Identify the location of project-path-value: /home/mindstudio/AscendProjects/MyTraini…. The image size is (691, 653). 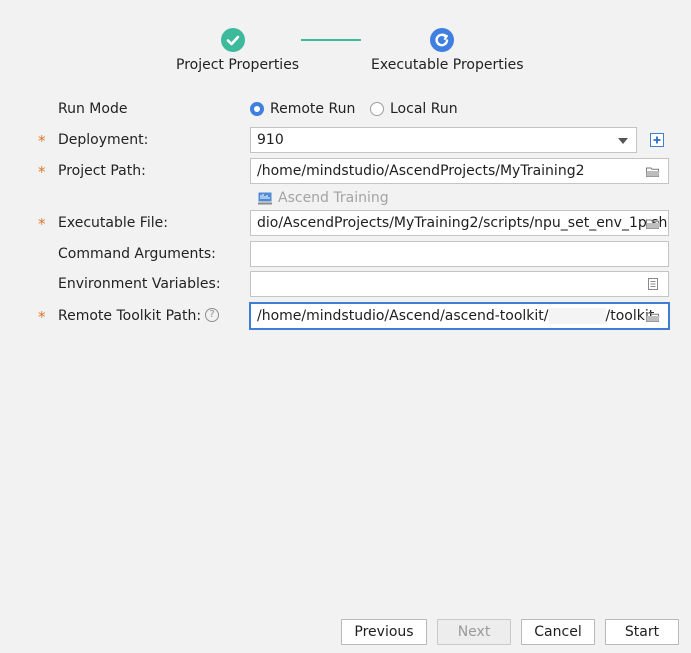
(421, 171).